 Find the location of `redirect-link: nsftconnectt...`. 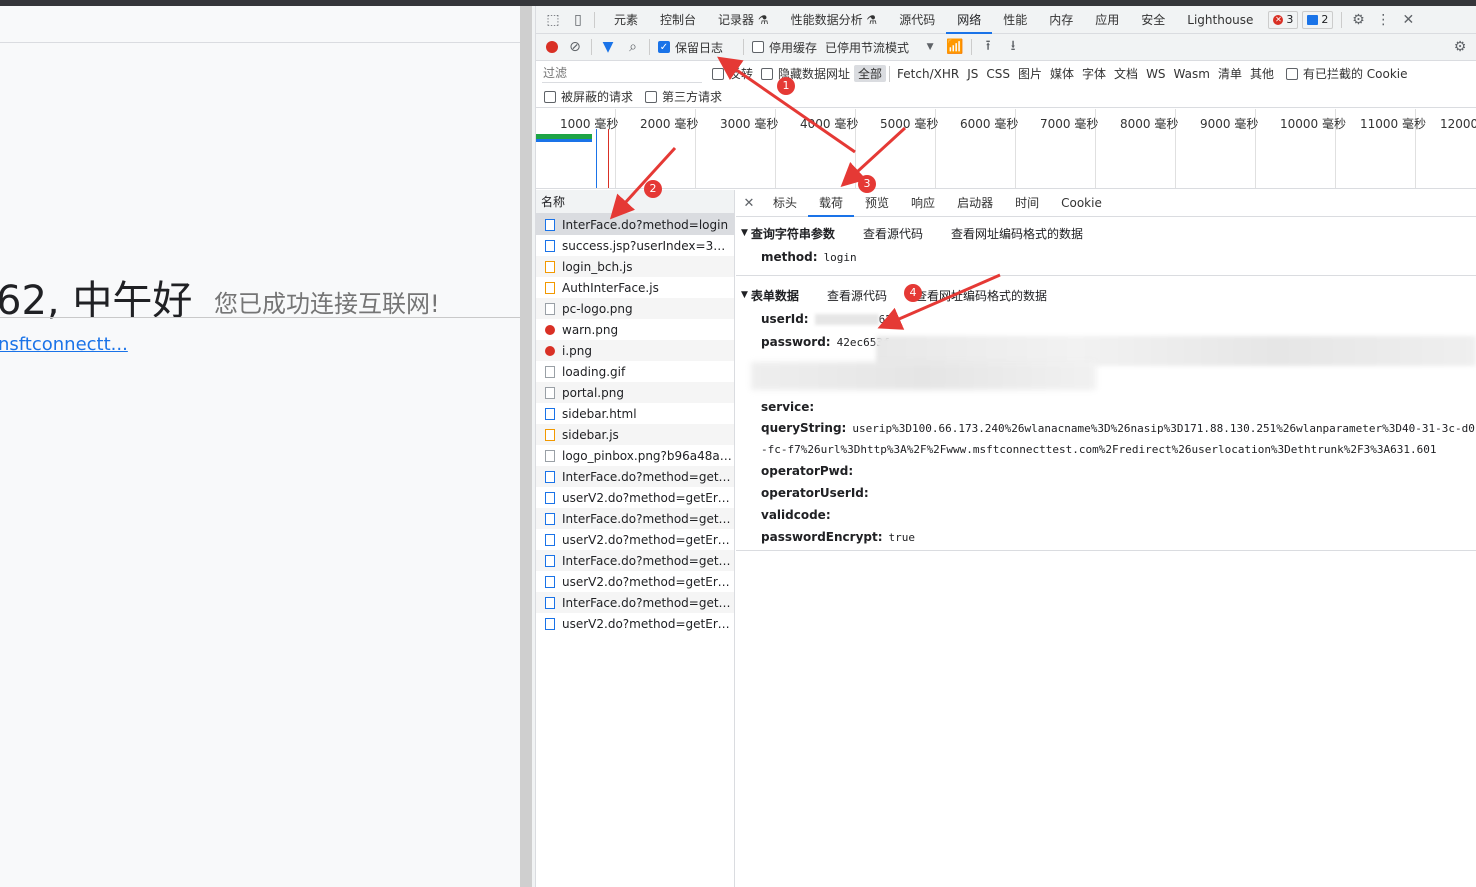

redirect-link: nsftconnectt... is located at coordinates (64, 344).